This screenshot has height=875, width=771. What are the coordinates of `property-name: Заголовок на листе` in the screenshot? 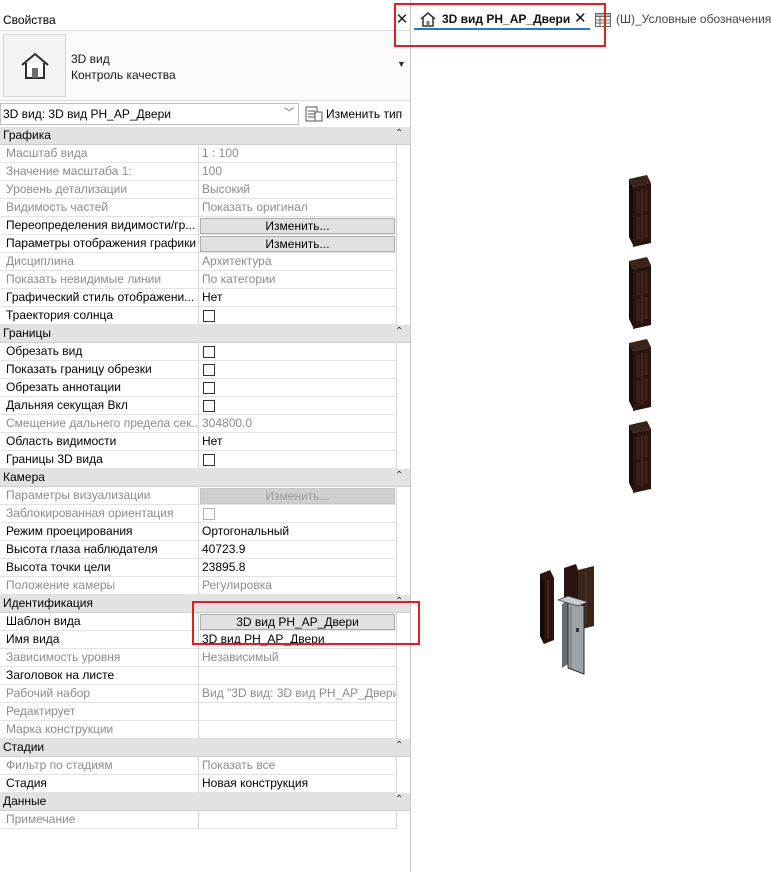 It's located at (99, 676).